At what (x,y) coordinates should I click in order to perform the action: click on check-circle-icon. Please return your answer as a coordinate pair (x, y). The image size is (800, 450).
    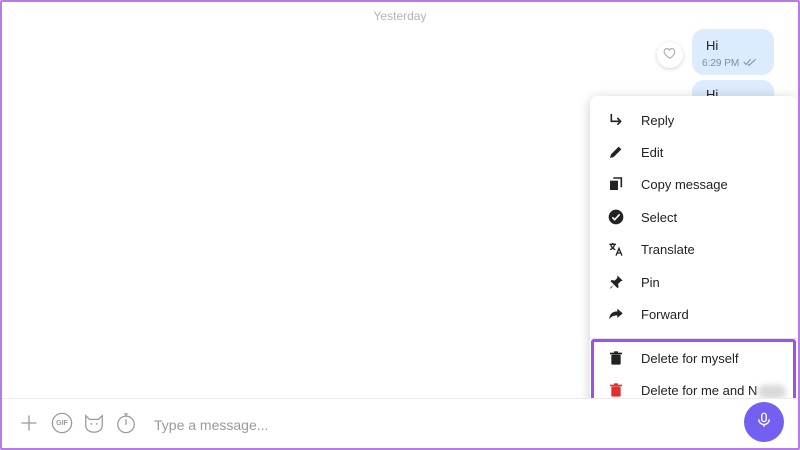
    Looking at the image, I should click on (616, 217).